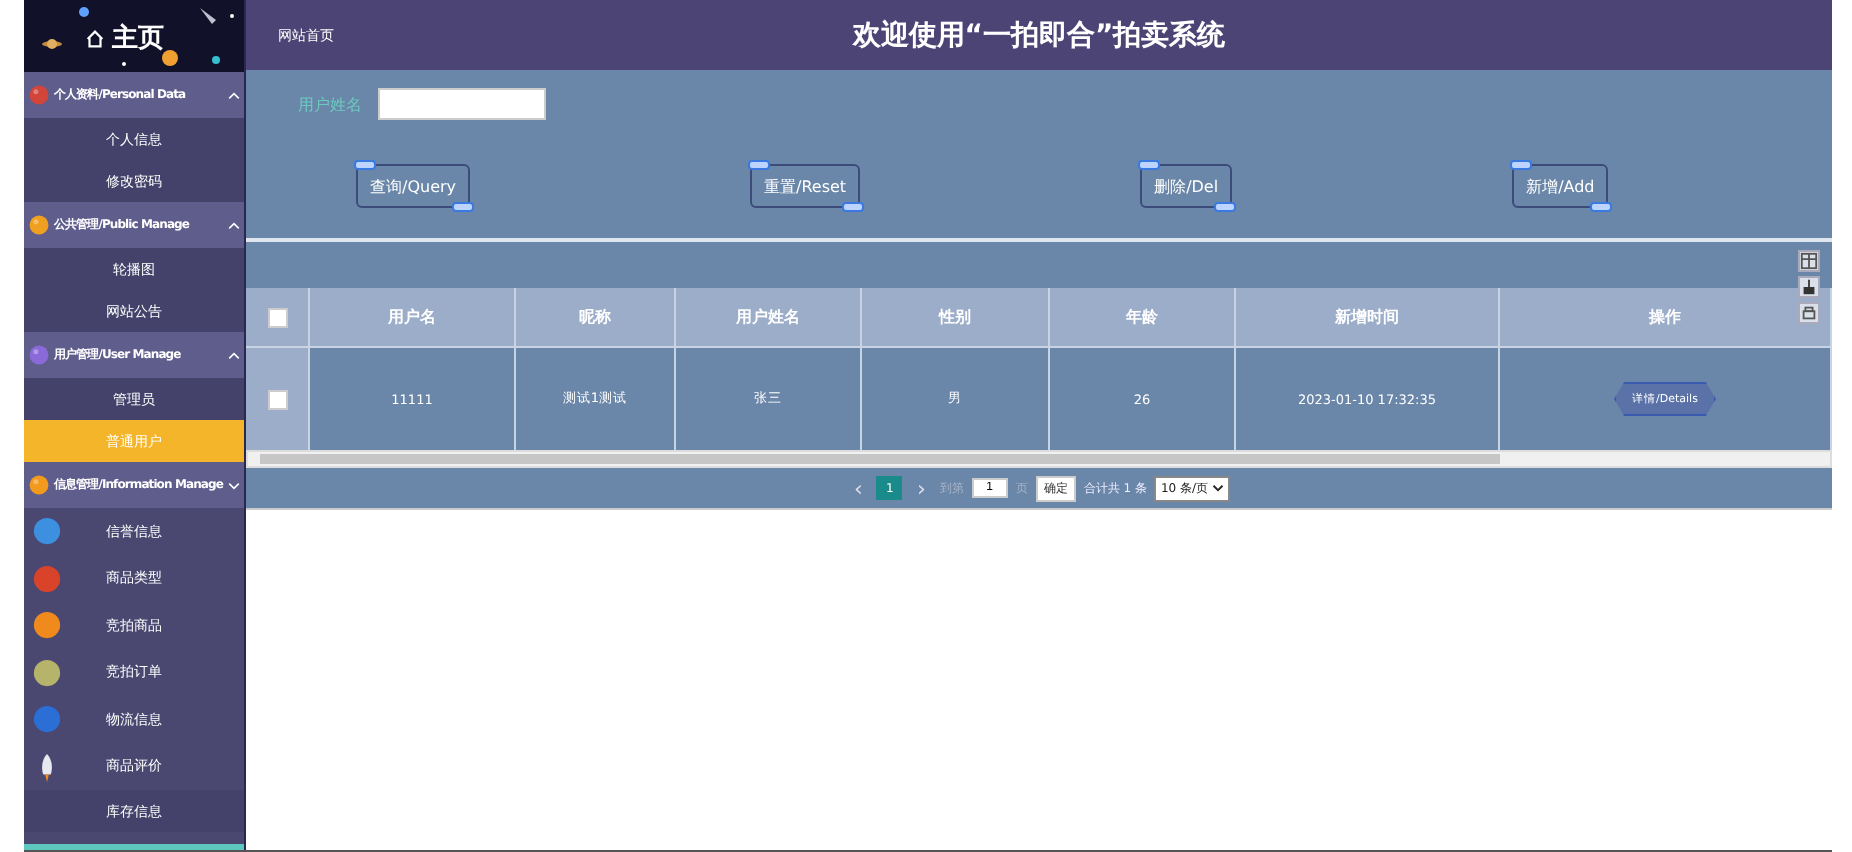 The height and width of the screenshot is (852, 1852). Describe the element at coordinates (1039, 35) in the screenshot. I see `page-title: 欢迎使用“一拍即合”拍卖系统` at that location.